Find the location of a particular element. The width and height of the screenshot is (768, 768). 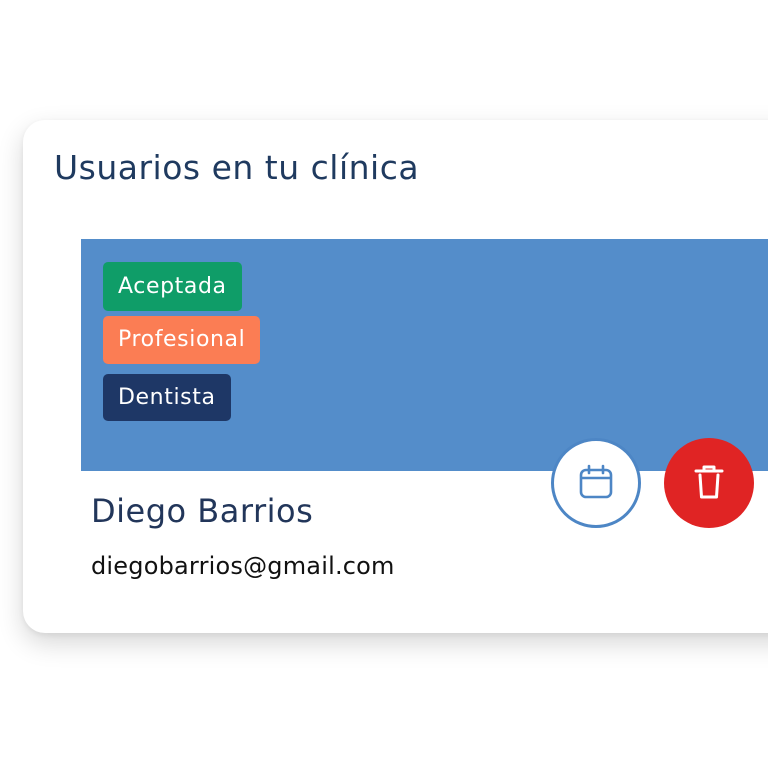

section-title: Usuarios en tu clínica is located at coordinates (237, 167).